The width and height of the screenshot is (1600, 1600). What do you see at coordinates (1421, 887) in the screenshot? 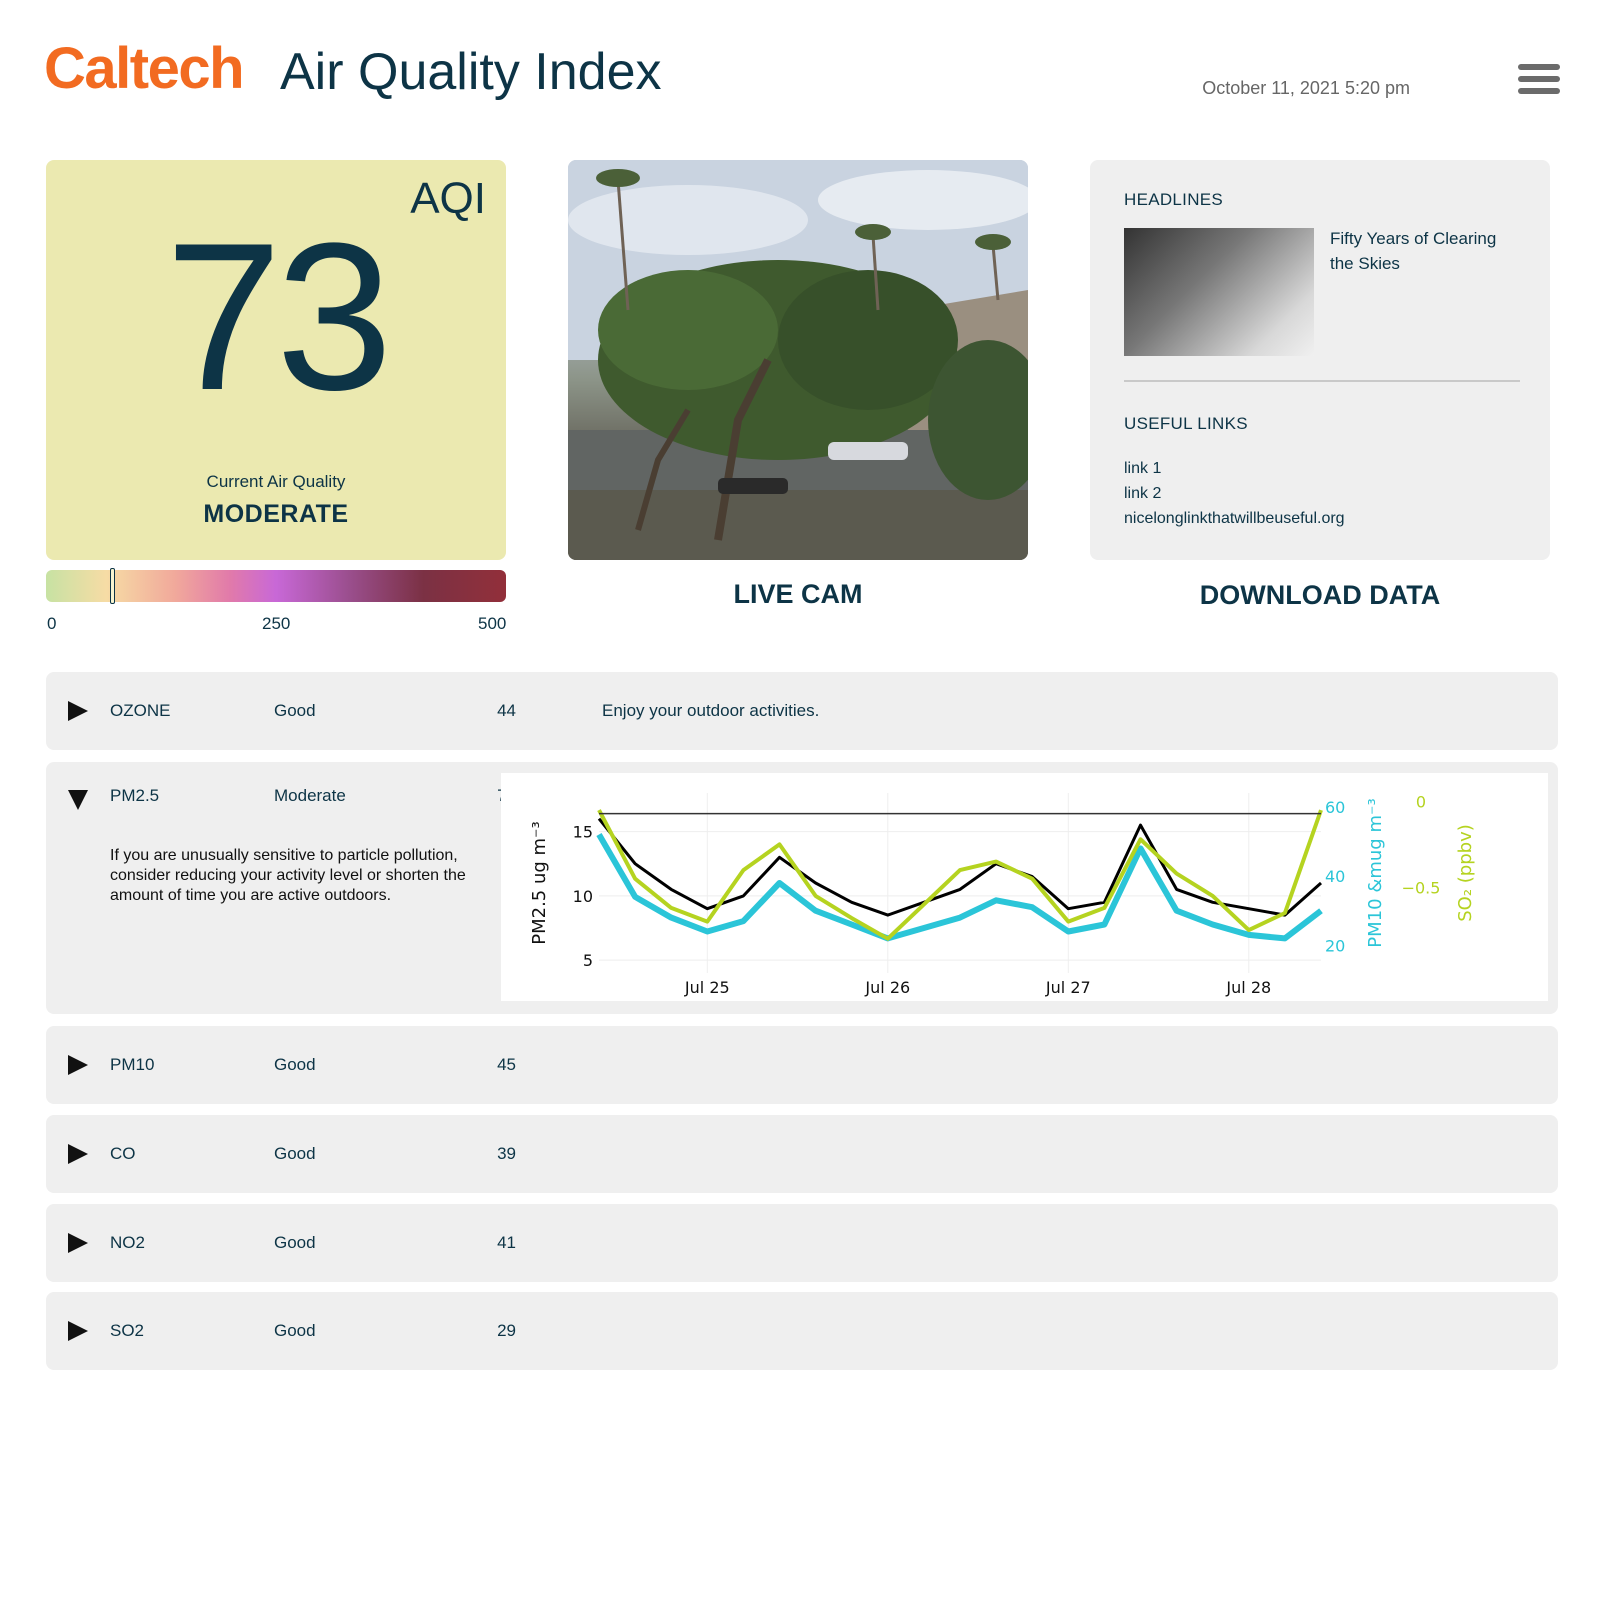
I see `y3-tick-label: −0.5` at bounding box center [1421, 887].